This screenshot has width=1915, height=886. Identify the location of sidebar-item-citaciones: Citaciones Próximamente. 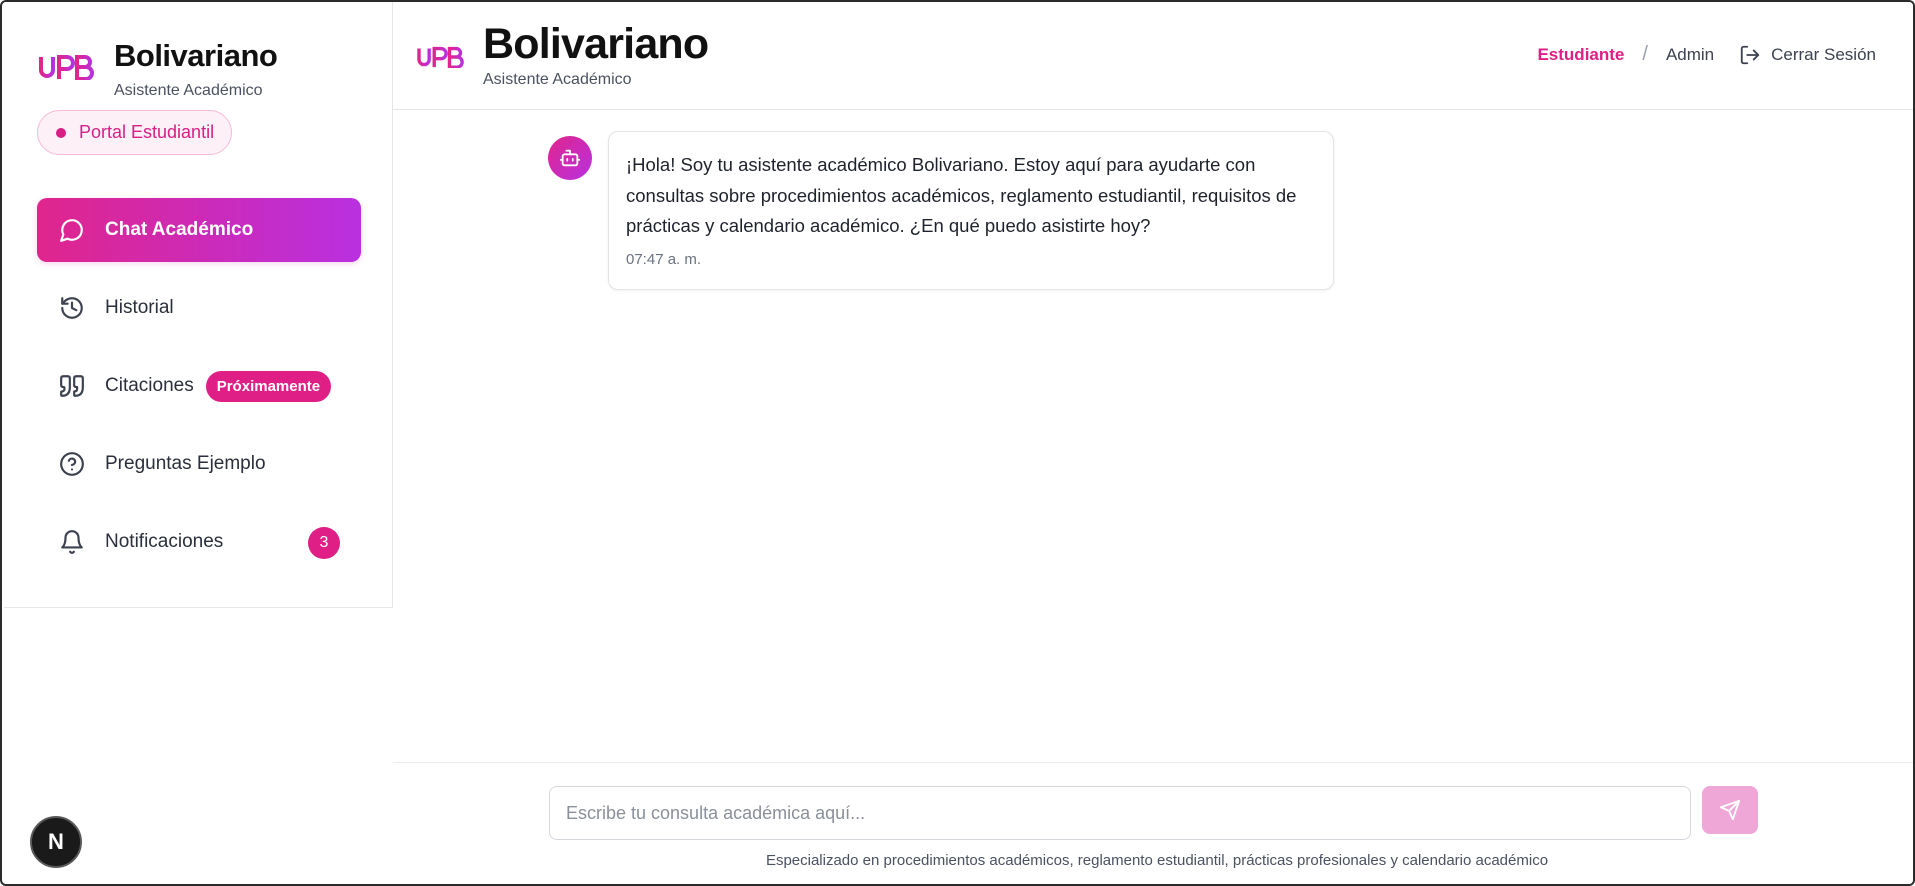
(199, 386).